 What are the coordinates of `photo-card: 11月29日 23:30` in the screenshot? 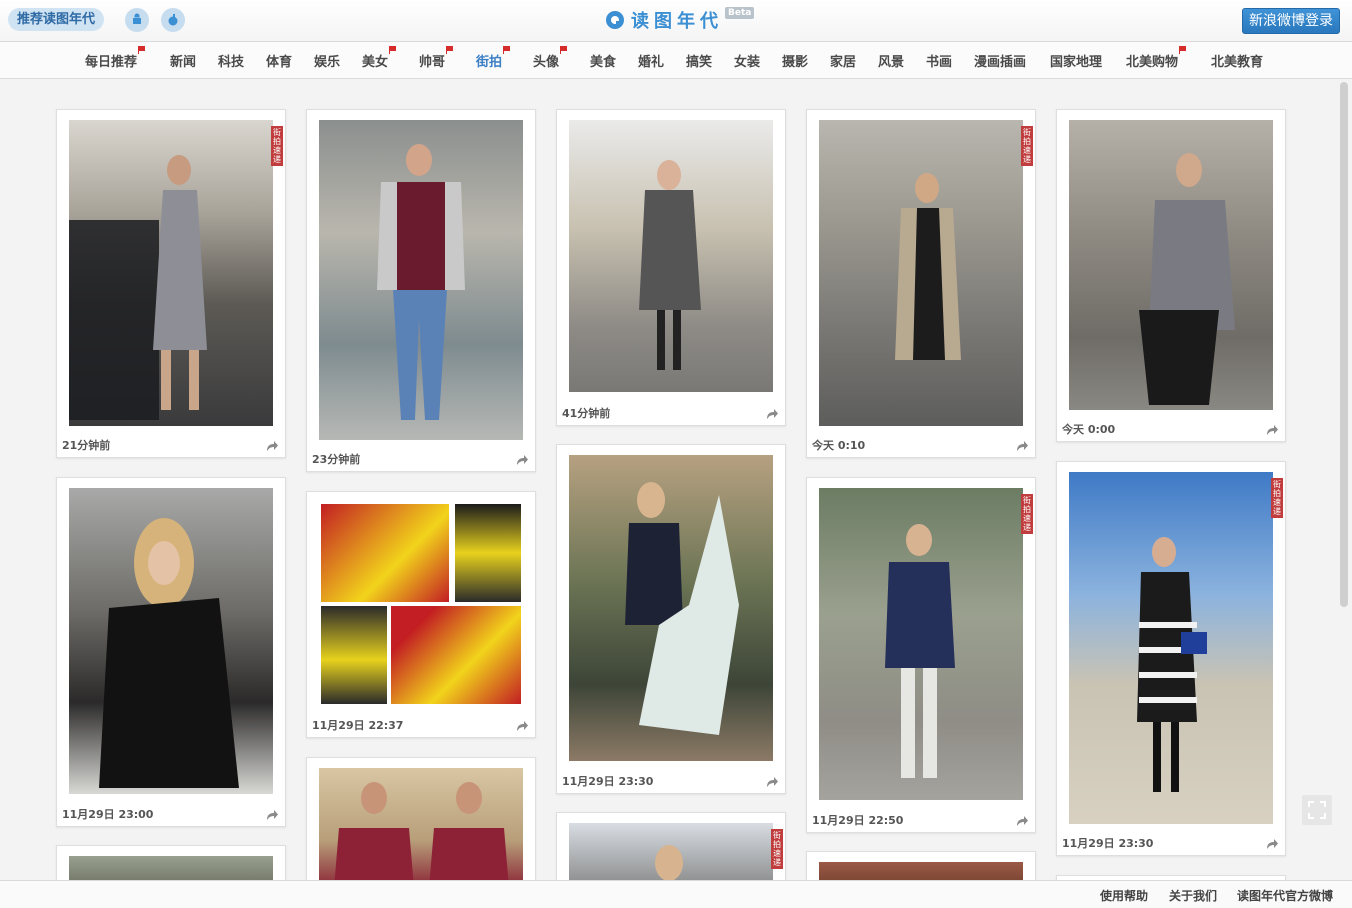 It's located at (671, 619).